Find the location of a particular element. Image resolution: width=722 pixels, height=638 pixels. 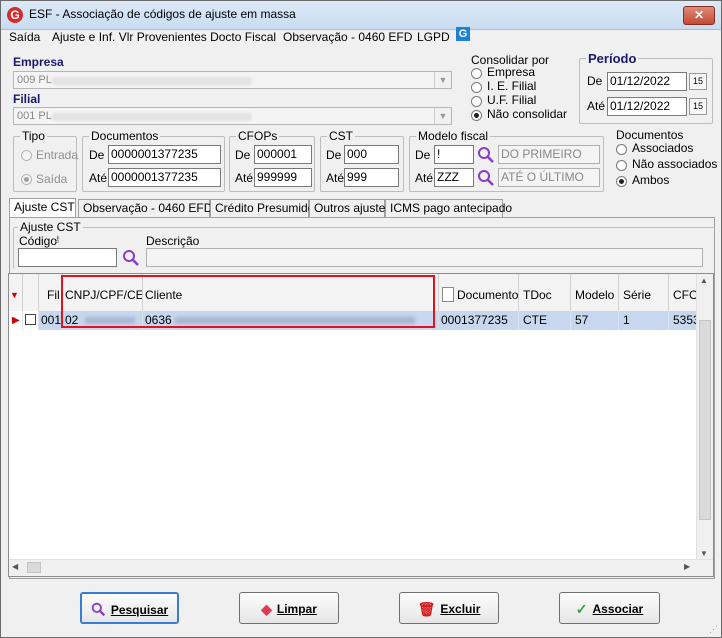

vertical-scrollbar: ▲ ▼ is located at coordinates (704, 417).